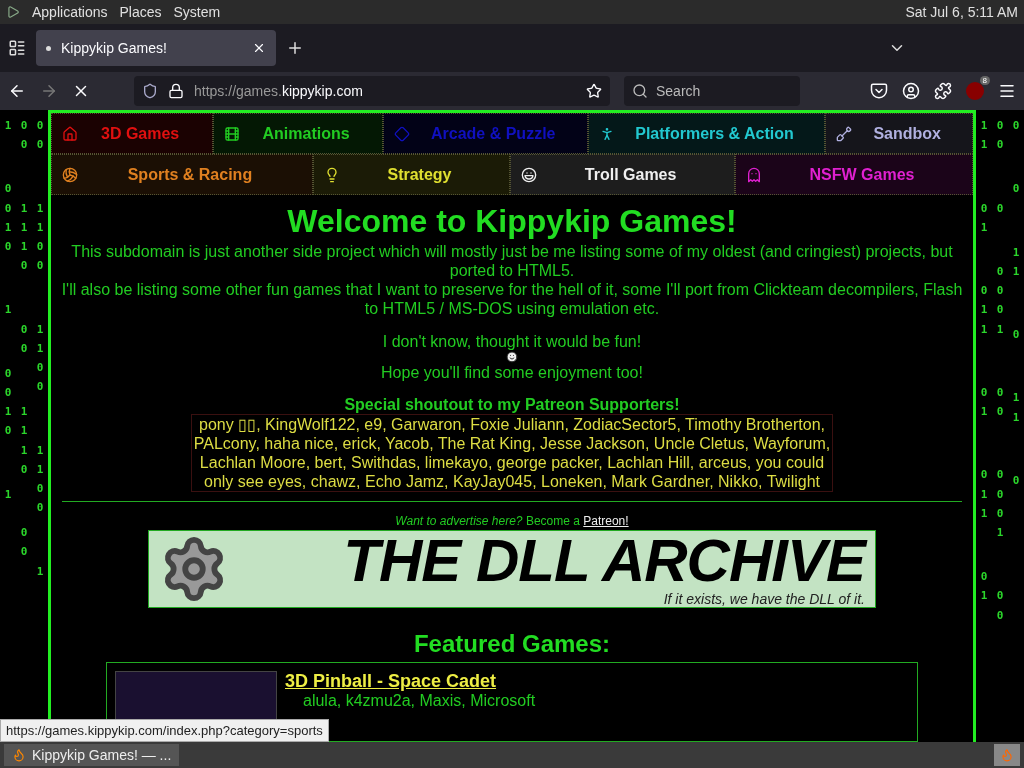 The image size is (1024, 768). What do you see at coordinates (754, 174) in the screenshot?
I see `ghost-icon` at bounding box center [754, 174].